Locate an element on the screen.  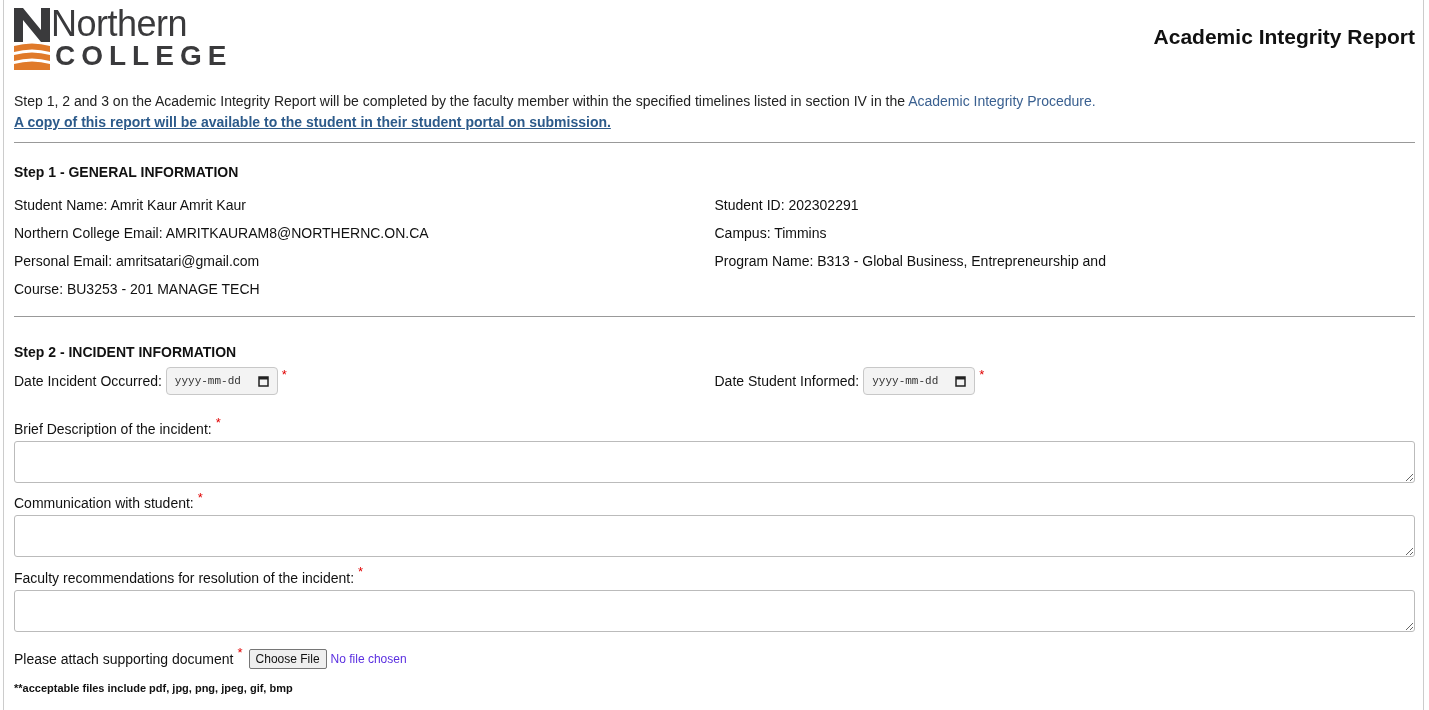
info-text: Student Name: Amrit Kaur Amrit Kaur is located at coordinates (130, 205).